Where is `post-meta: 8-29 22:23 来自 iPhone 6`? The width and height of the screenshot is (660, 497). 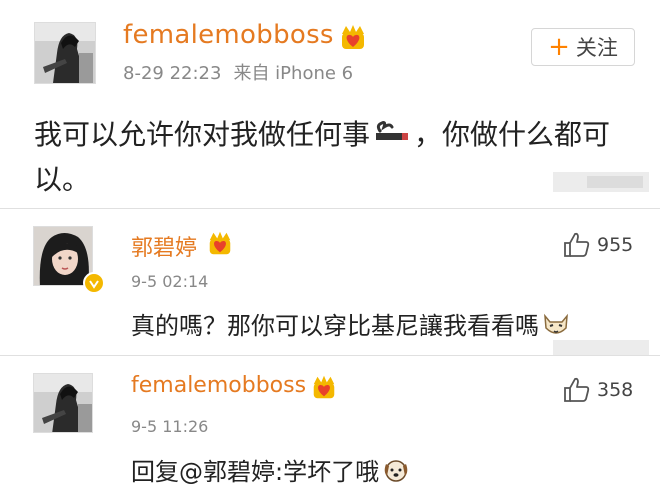 post-meta: 8-29 22:23 来自 iPhone 6 is located at coordinates (238, 72).